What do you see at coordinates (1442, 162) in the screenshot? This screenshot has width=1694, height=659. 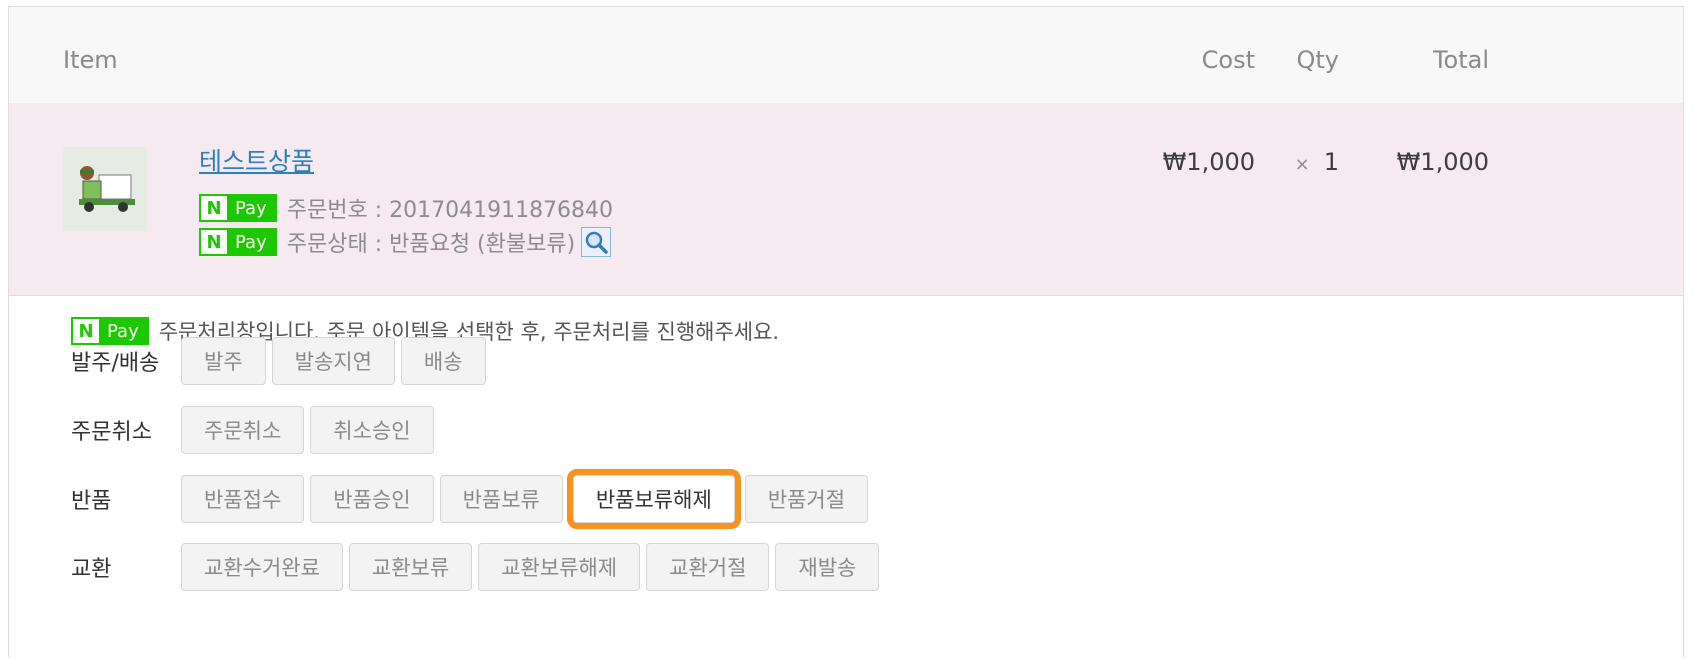 I see `item-total: ₩1,000` at bounding box center [1442, 162].